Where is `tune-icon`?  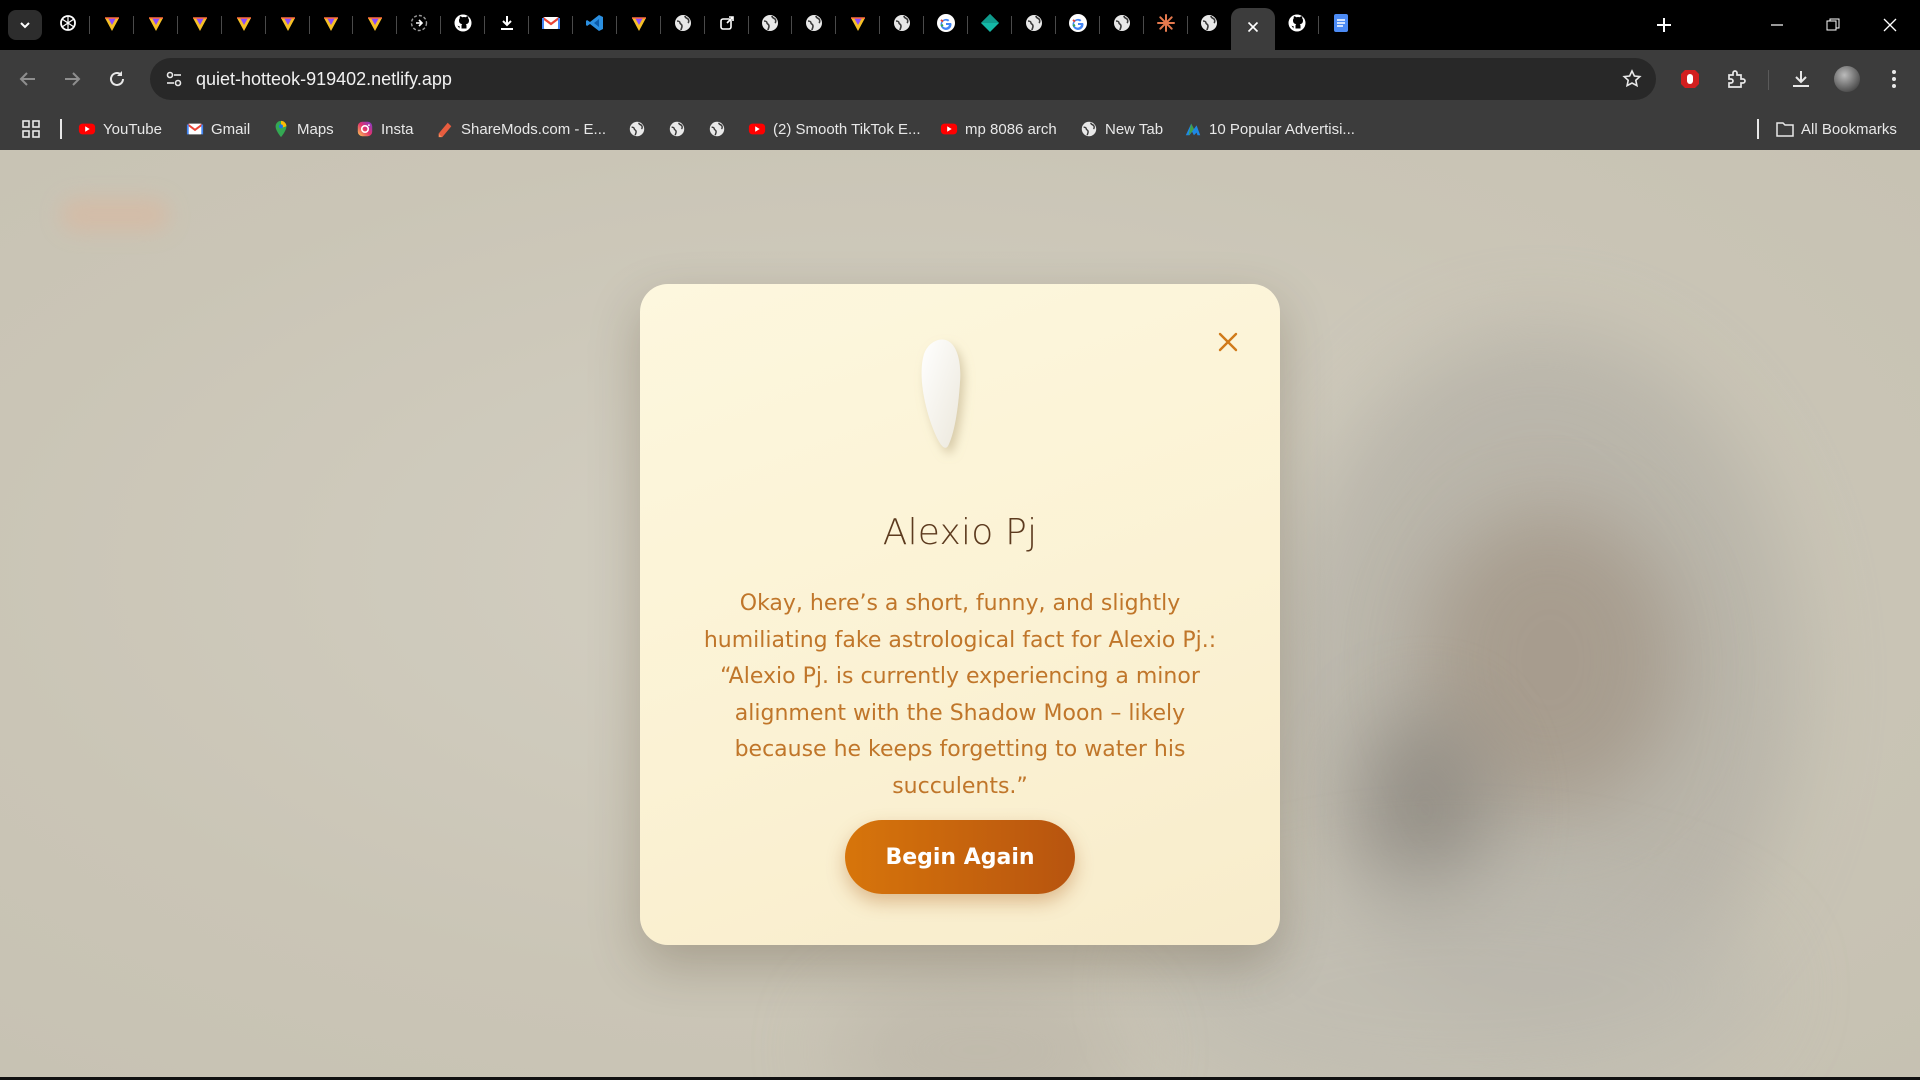
tune-icon is located at coordinates (174, 79).